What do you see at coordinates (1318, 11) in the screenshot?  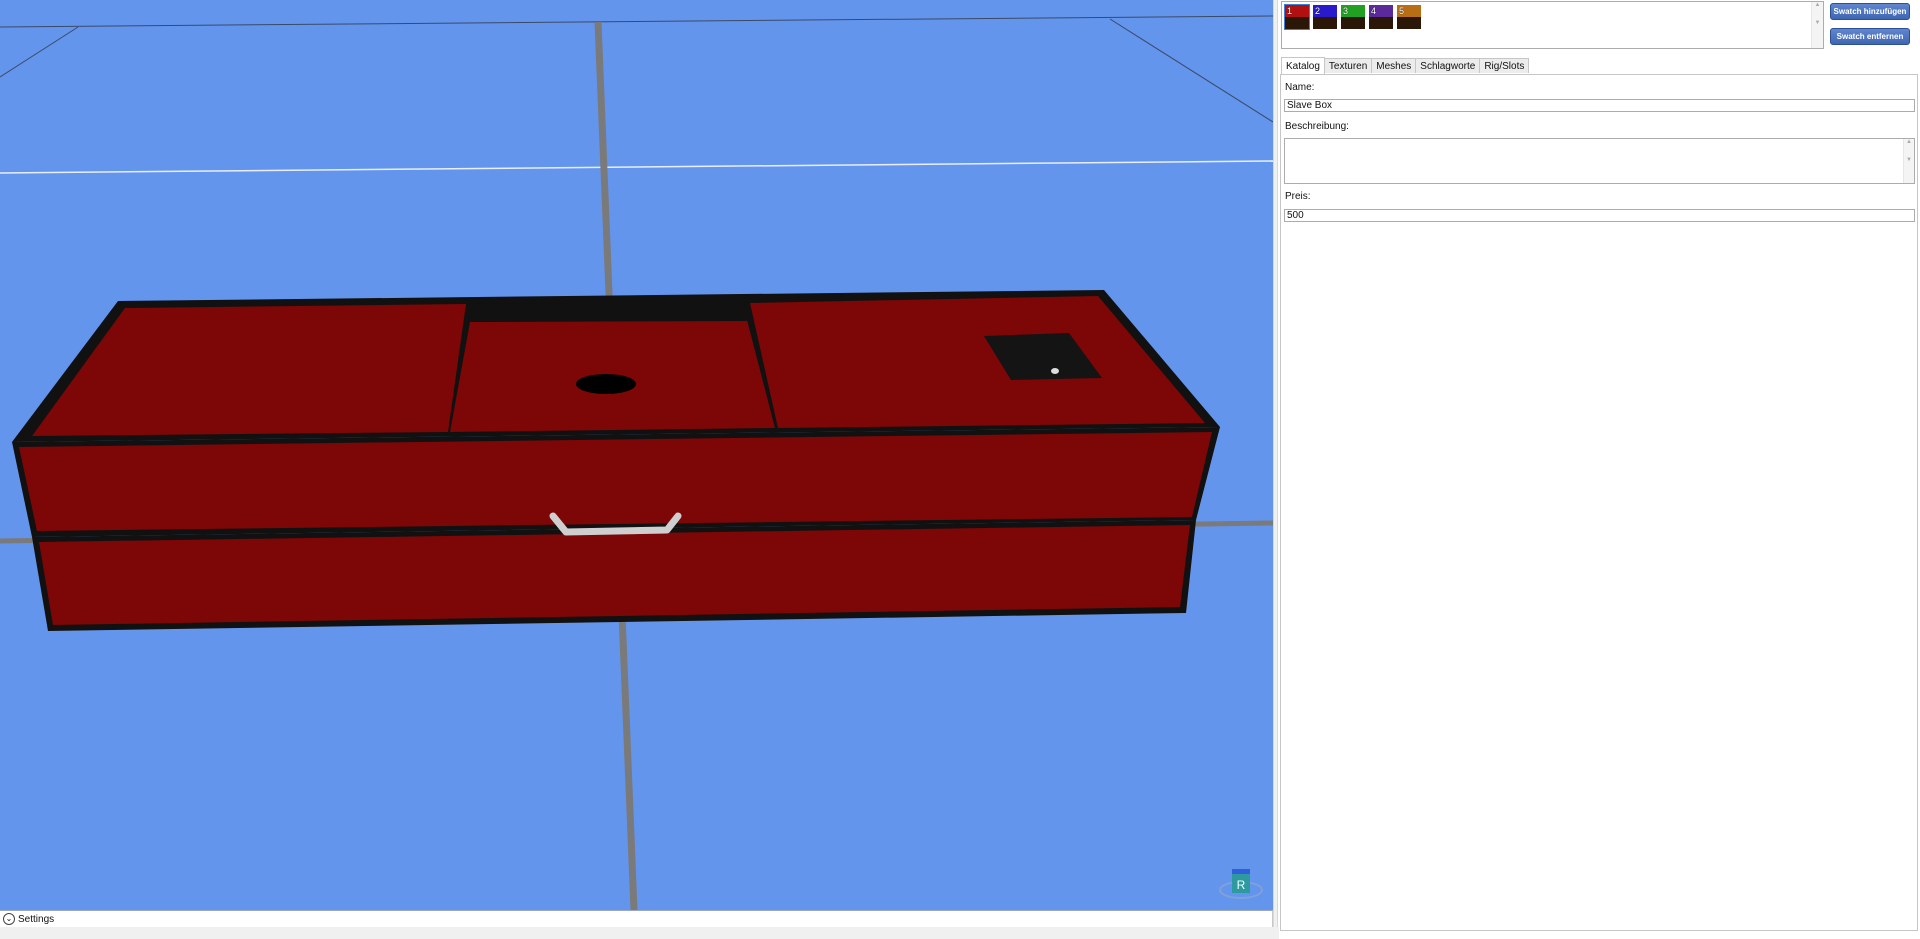 I see `swatch-number-2: 2` at bounding box center [1318, 11].